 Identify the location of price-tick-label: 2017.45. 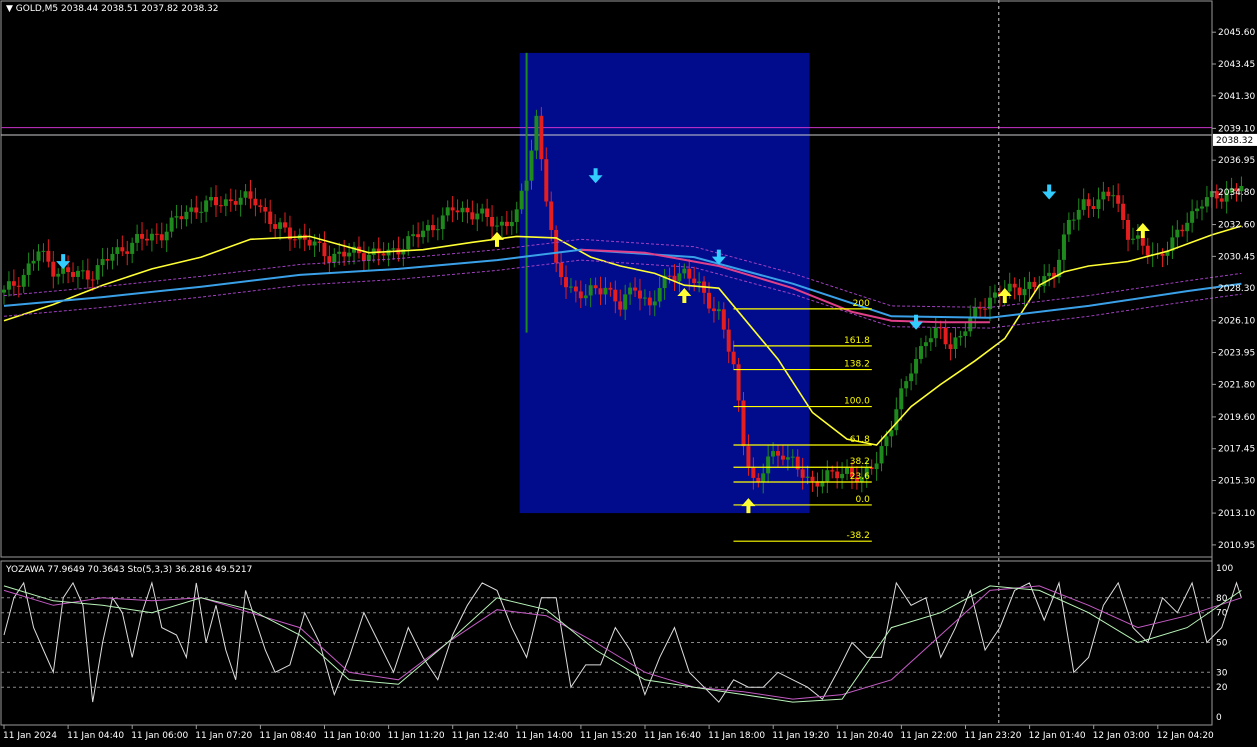
(1236, 450).